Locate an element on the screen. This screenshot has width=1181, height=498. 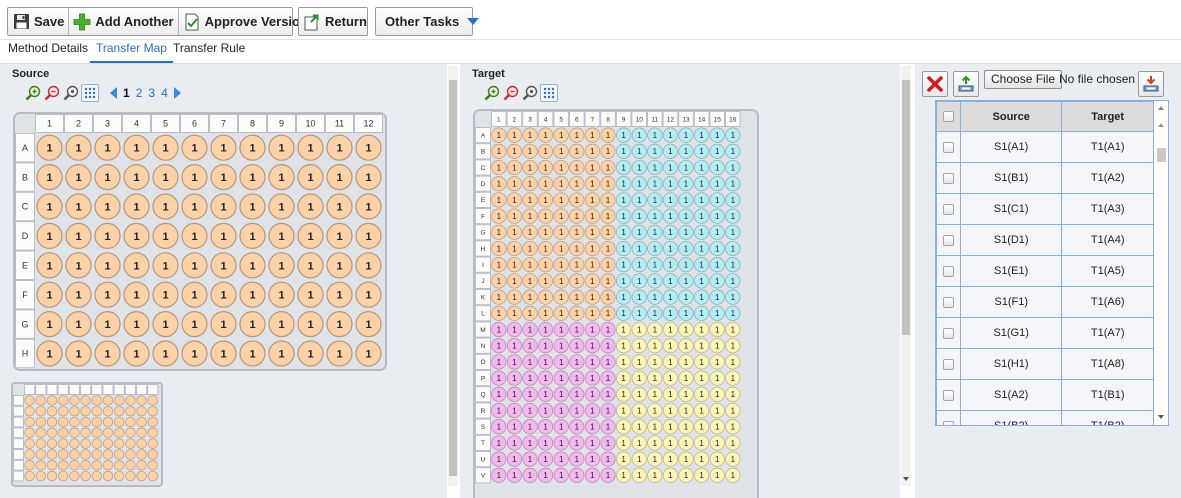
column-header: 8 is located at coordinates (252, 123).